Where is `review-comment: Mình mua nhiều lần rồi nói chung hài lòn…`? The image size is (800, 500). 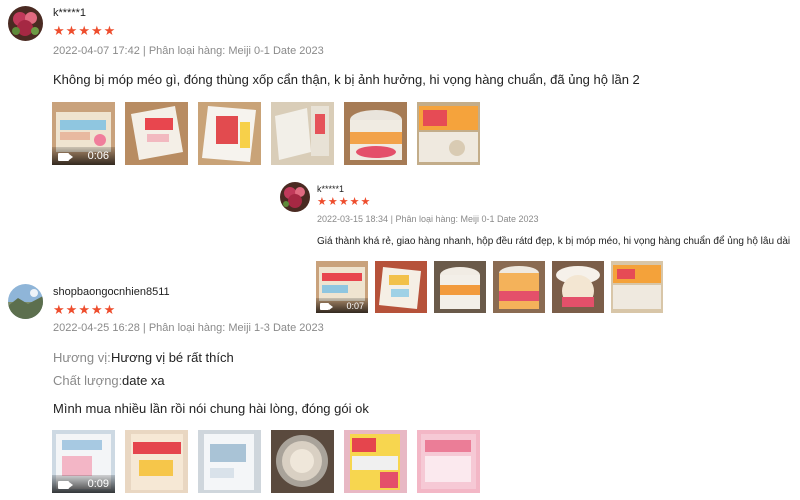 review-comment: Mình mua nhiều lần rồi nói chung hài lòn… is located at coordinates (211, 408).